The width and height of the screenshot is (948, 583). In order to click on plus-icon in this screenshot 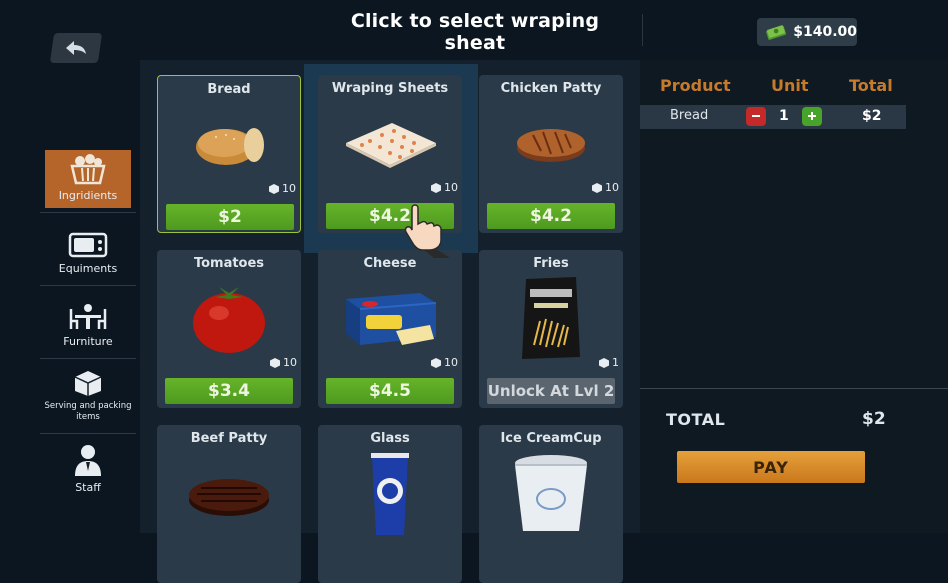, I will do `click(812, 116)`.